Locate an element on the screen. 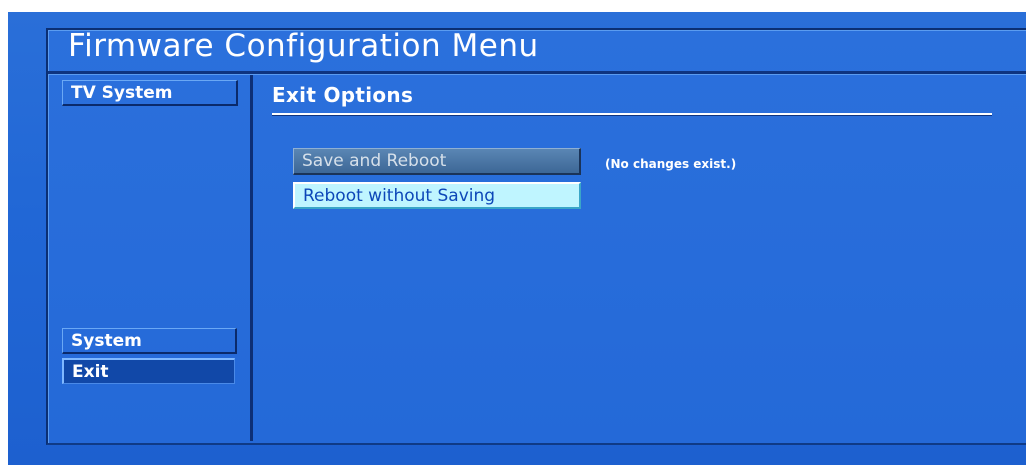  reboot-without-saving-button: Reboot without Saving is located at coordinates (437, 195).